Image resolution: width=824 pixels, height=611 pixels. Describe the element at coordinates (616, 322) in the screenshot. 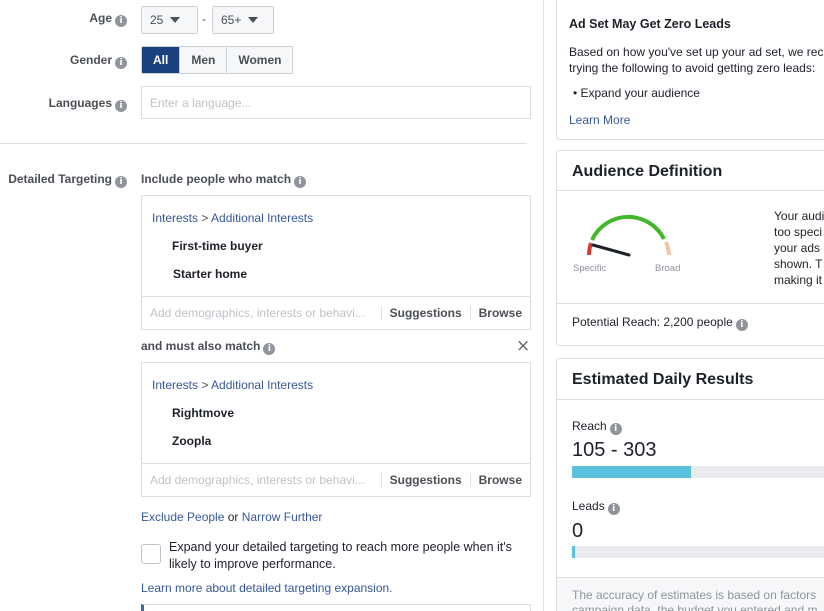

I see `potential-reach-label: Potential Reach:` at that location.